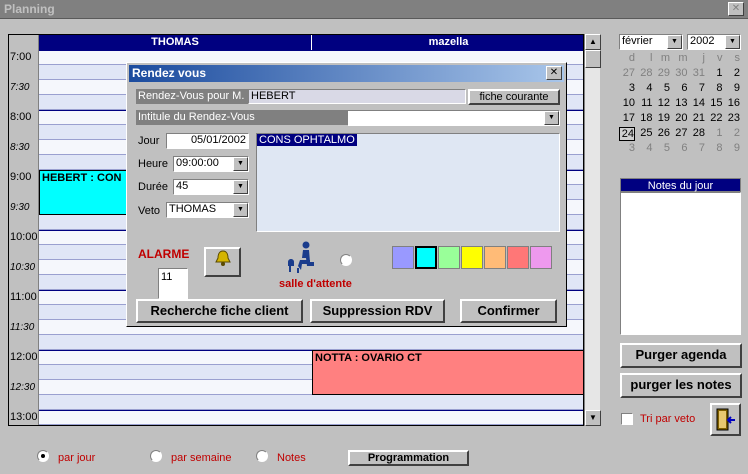  What do you see at coordinates (736, 9) in the screenshot?
I see `window-close-button: ✕` at bounding box center [736, 9].